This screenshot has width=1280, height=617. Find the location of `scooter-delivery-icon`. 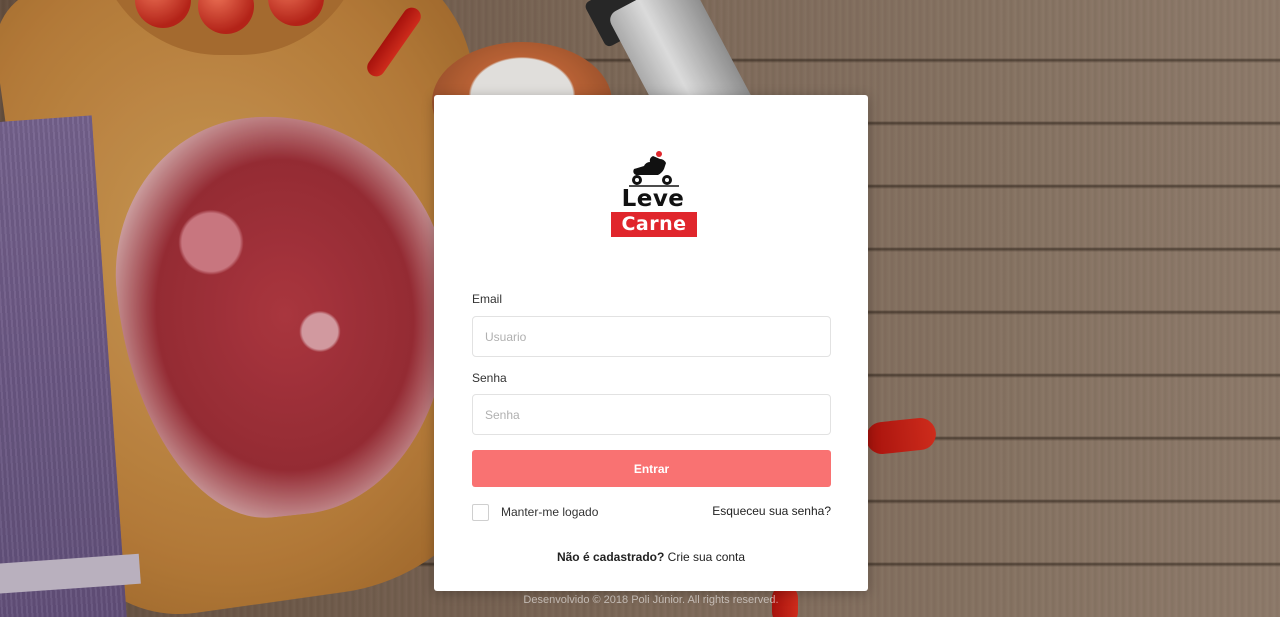

scooter-delivery-icon is located at coordinates (654, 169).